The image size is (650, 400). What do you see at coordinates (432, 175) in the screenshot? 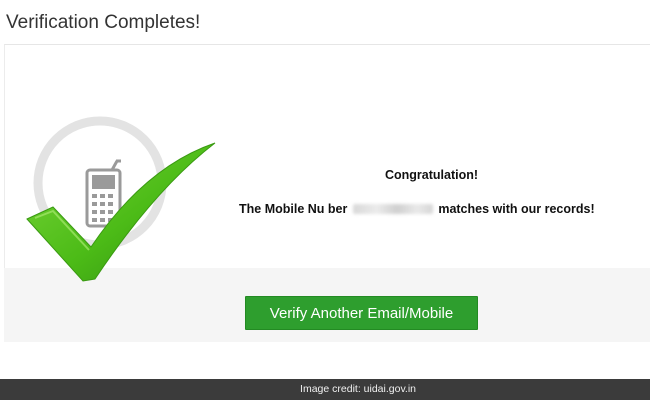
I see `congratulation-heading: Congratulation!` at bounding box center [432, 175].